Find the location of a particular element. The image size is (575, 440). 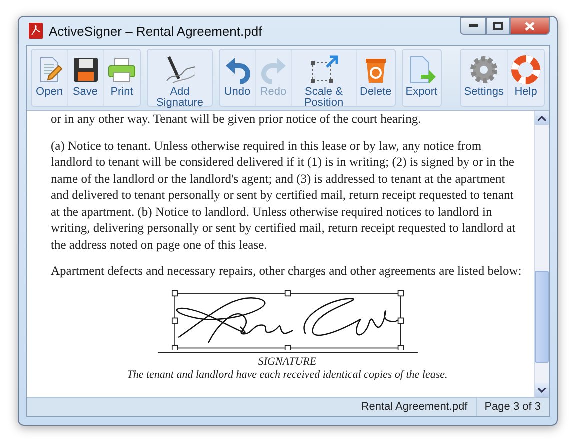

toolbar-button: Scale & Position is located at coordinates (324, 78).